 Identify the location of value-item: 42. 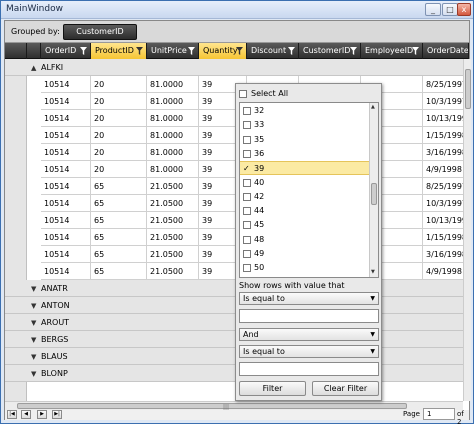
(305, 197).